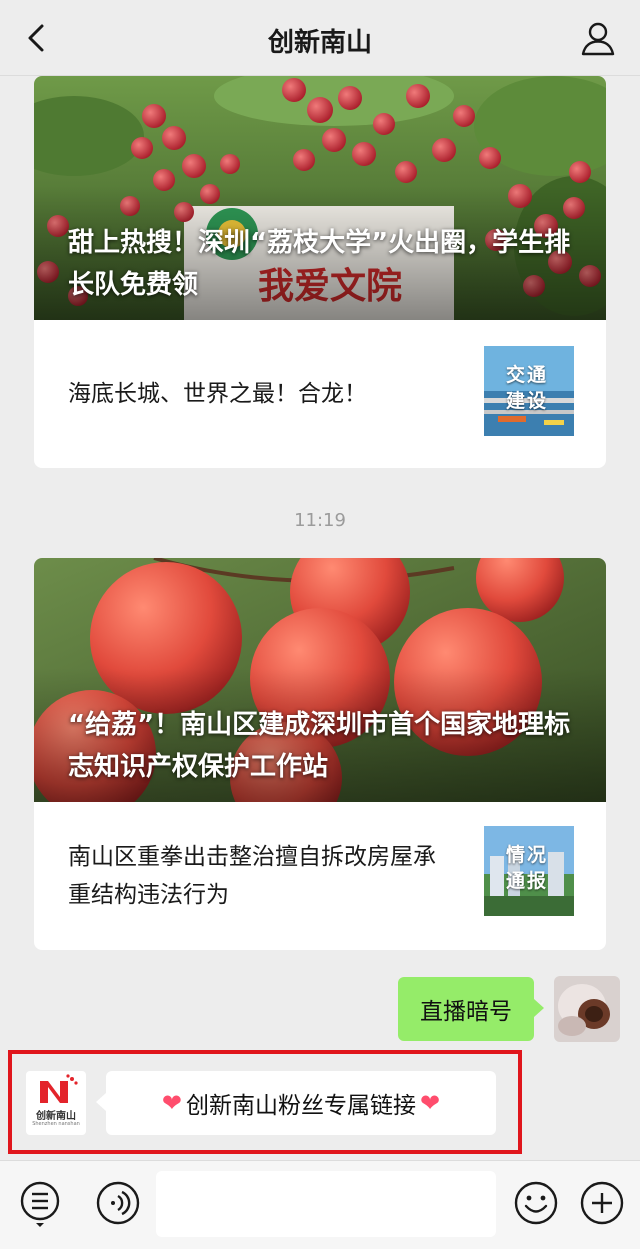  I want to click on avatar, so click(587, 1009).